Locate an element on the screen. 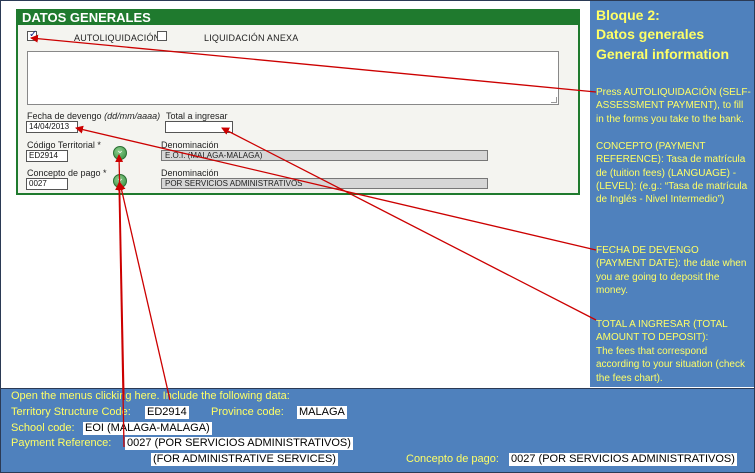  info-title-es: Datos generales is located at coordinates (650, 34).